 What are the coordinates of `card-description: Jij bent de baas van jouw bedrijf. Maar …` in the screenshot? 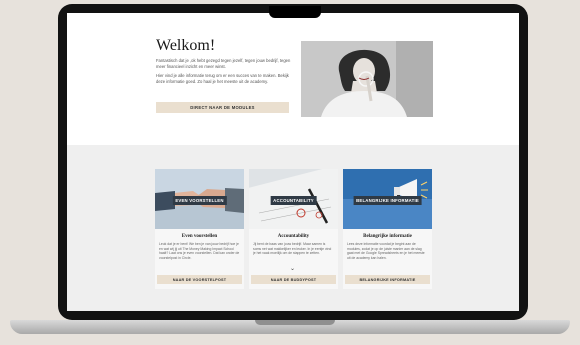 It's located at (292, 249).